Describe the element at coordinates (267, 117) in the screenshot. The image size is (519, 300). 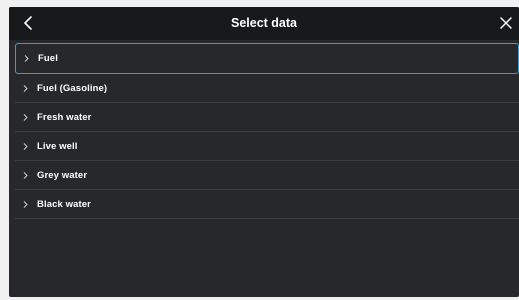
I see `list-item-fresh-water: Fresh water` at that location.